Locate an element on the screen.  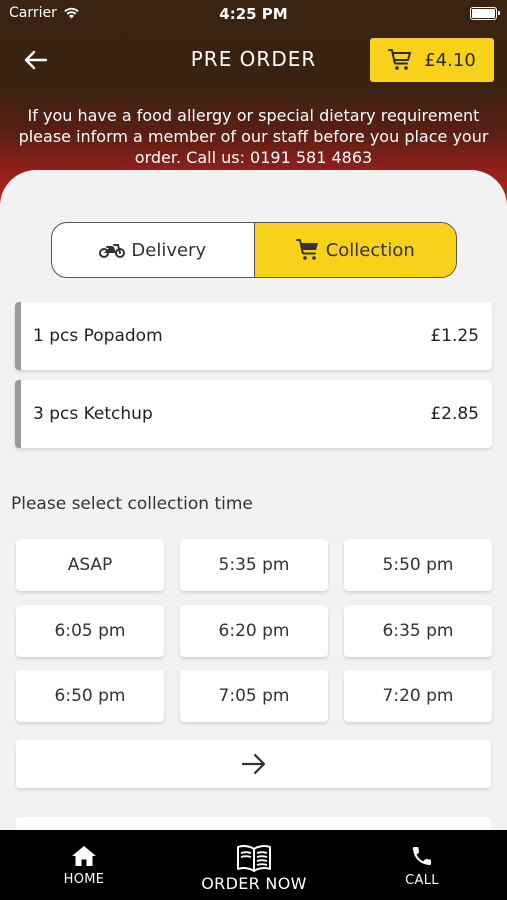
collection-label: Collection is located at coordinates (370, 250).